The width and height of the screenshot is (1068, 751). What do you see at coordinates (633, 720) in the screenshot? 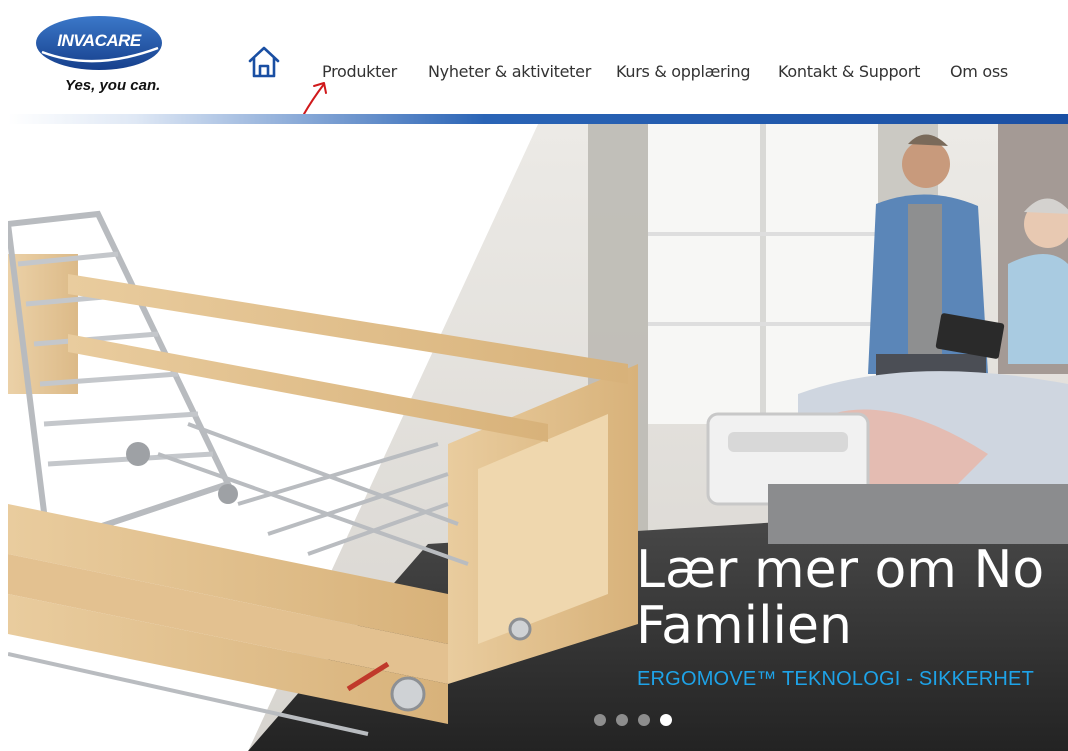
I see `carousel-pagination` at bounding box center [633, 720].